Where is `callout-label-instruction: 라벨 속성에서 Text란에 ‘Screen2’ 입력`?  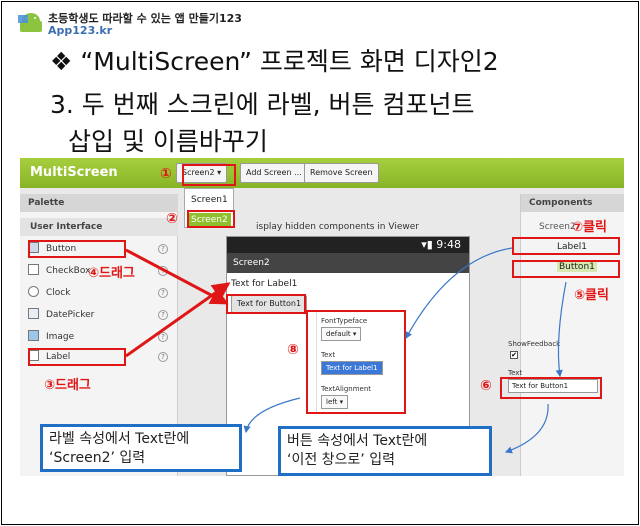 callout-label-instruction: 라벨 속성에서 Text란에 ‘Screen2’ 입력 is located at coordinates (141, 448).